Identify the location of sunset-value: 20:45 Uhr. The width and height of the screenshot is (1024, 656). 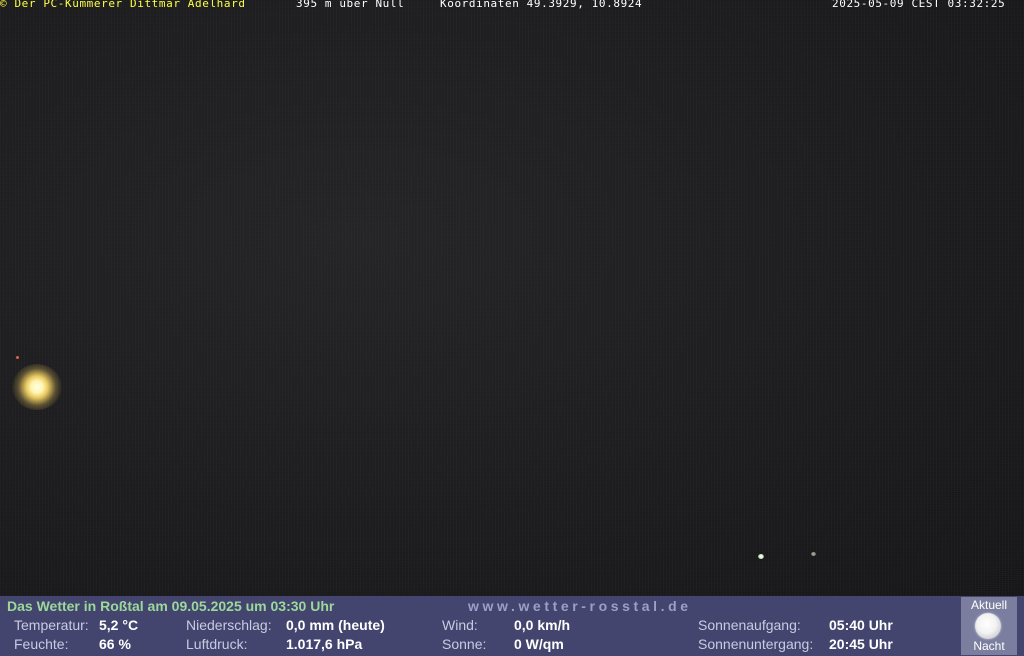
(861, 644).